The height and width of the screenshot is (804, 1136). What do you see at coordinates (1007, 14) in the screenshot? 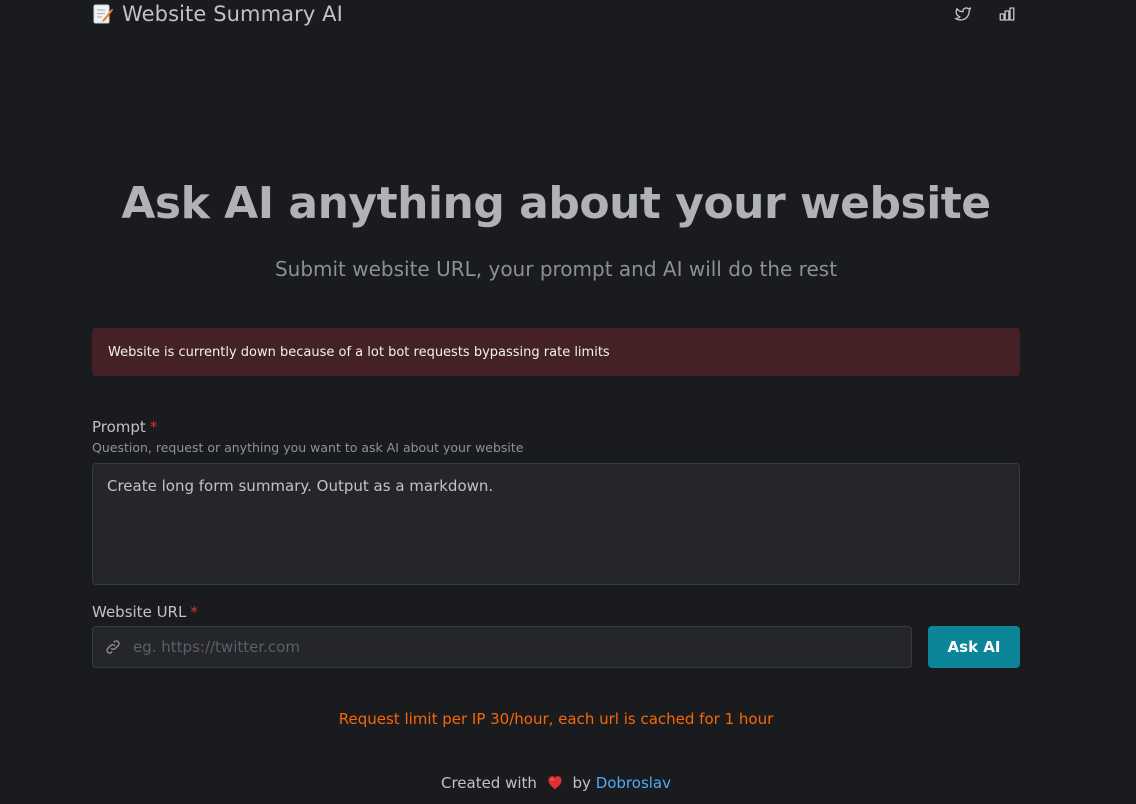
I see `bar-chart-icon` at bounding box center [1007, 14].